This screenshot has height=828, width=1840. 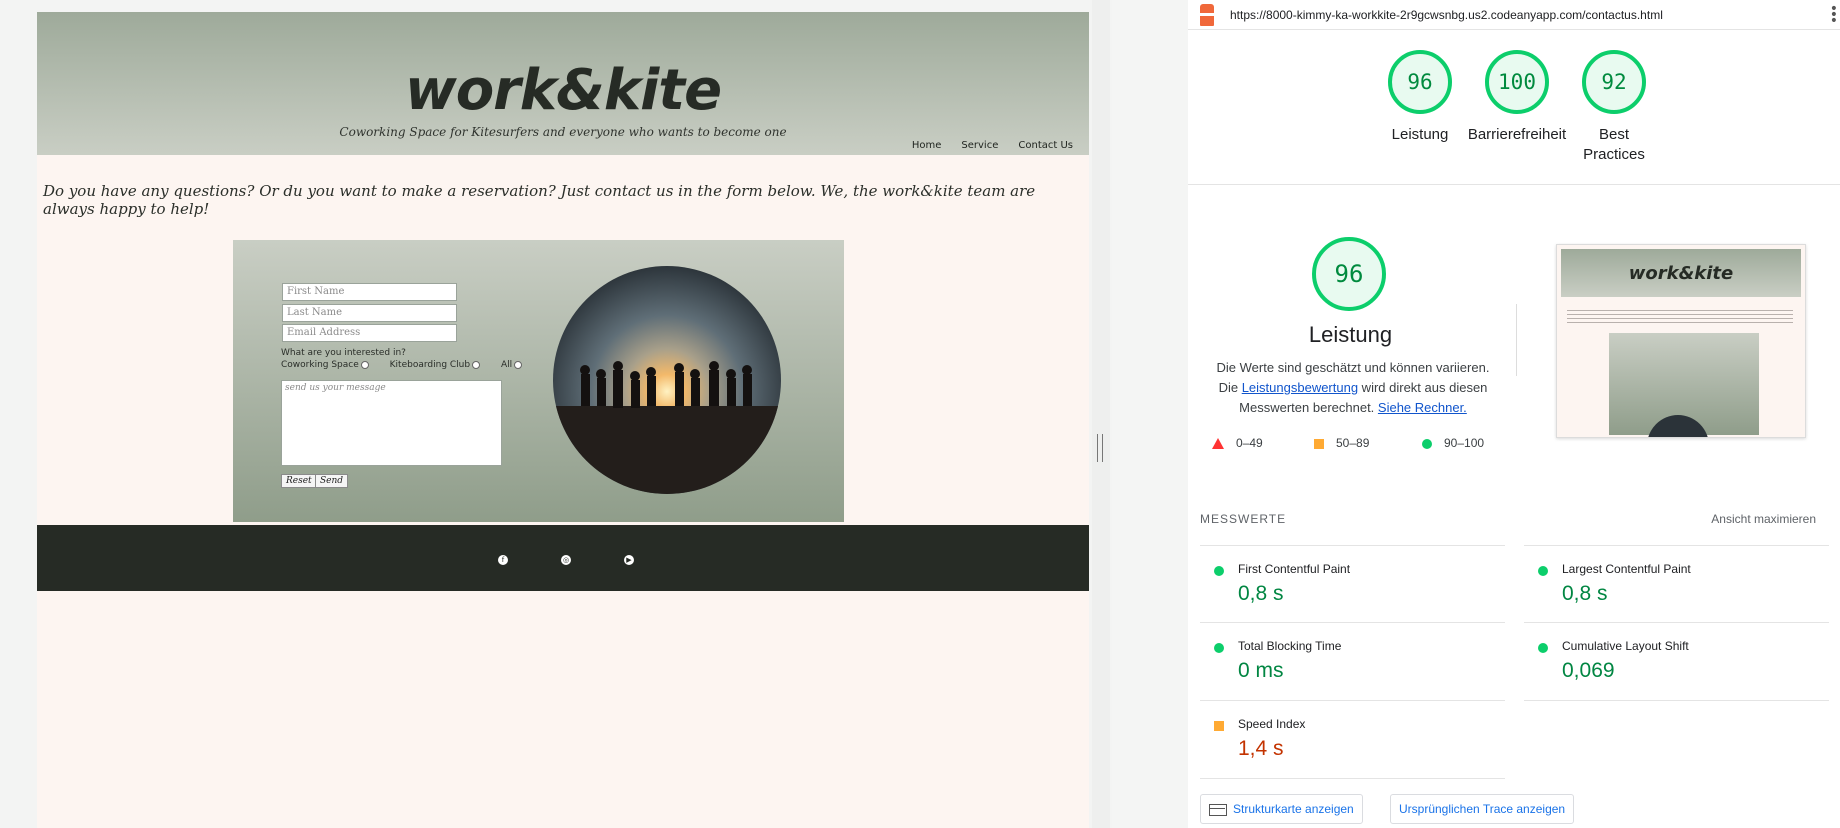 I want to click on final-screenshot-thumbnail: work&kite, so click(x=1681, y=341).